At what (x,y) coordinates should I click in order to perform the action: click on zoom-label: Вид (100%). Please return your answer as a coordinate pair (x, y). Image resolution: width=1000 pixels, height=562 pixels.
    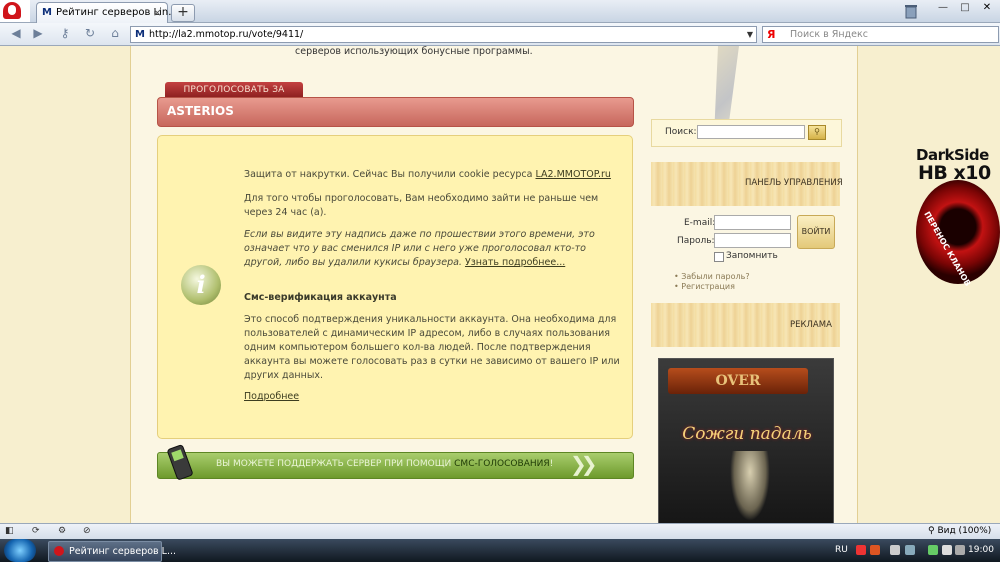
    Looking at the image, I should click on (964, 531).